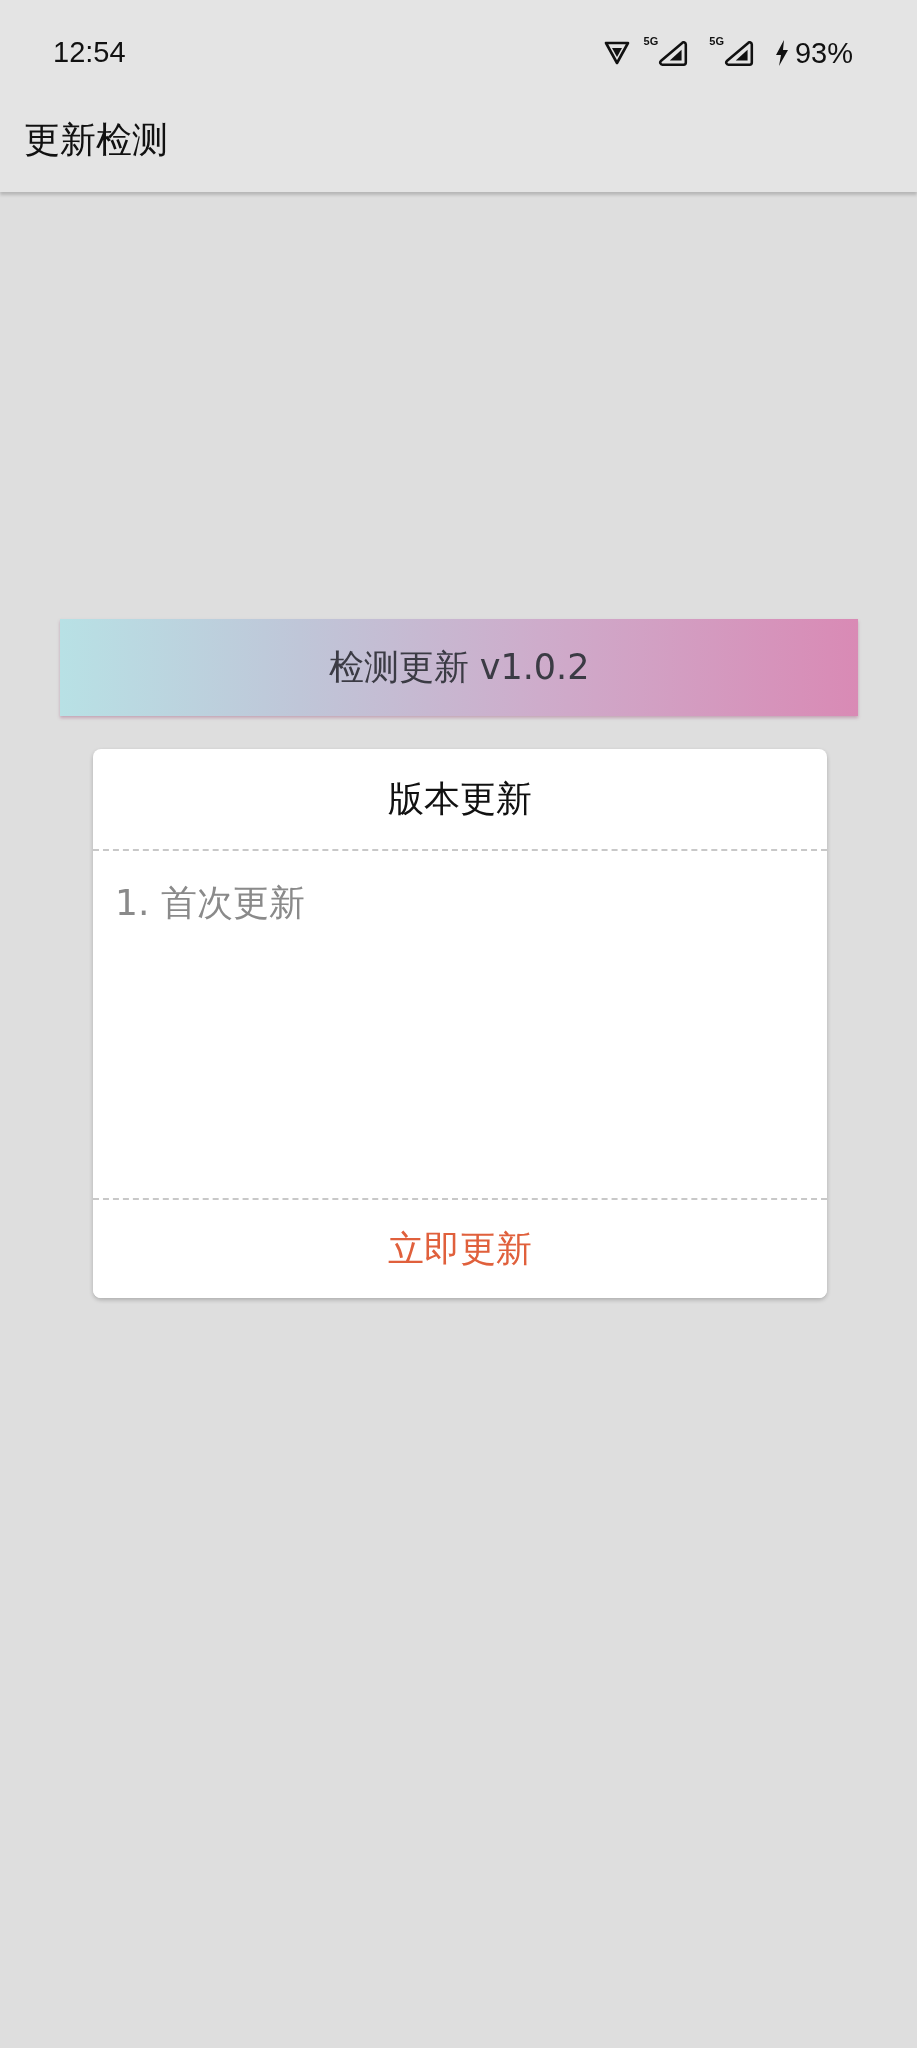 Image resolution: width=917 pixels, height=2048 pixels. I want to click on release-note: 1. 首次更新, so click(210, 903).